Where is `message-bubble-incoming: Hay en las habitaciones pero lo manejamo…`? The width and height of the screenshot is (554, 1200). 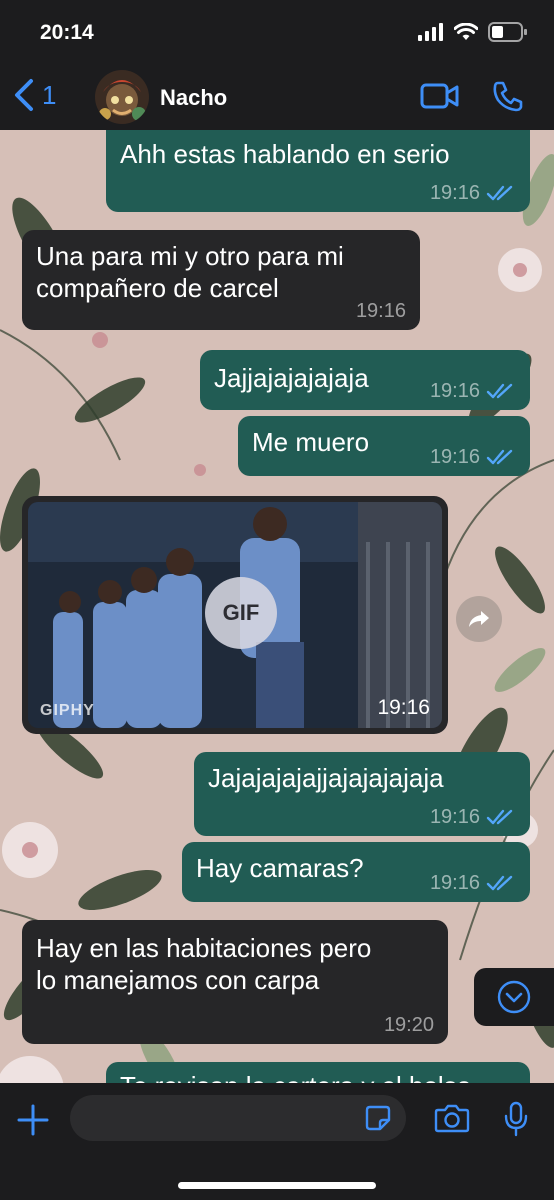
message-bubble-incoming: Hay en las habitaciones pero lo manejamo… is located at coordinates (235, 982).